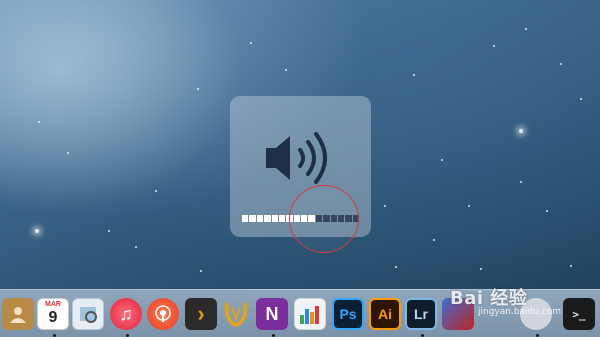 The image size is (600, 337). What do you see at coordinates (520, 312) in the screenshot?
I see `watermark-url: jingyan.baidu.com` at bounding box center [520, 312].